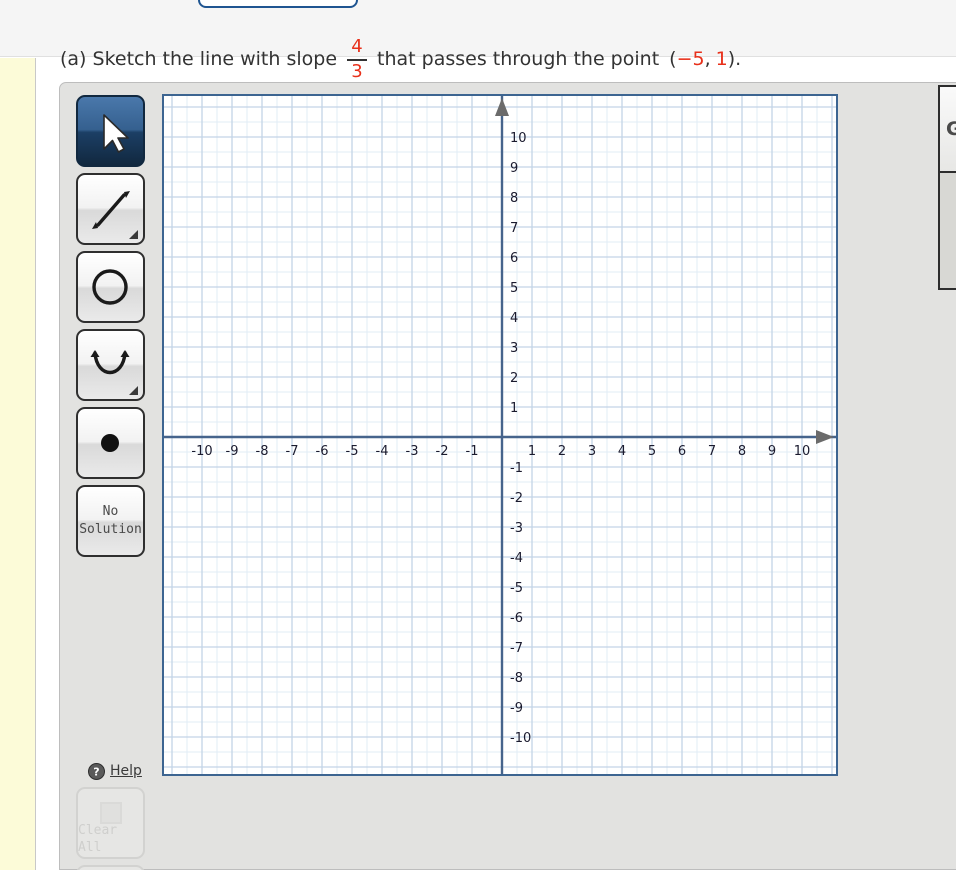 This screenshot has width=956, height=870. What do you see at coordinates (133, 234) in the screenshot?
I see `line-tool-options-corner` at bounding box center [133, 234].